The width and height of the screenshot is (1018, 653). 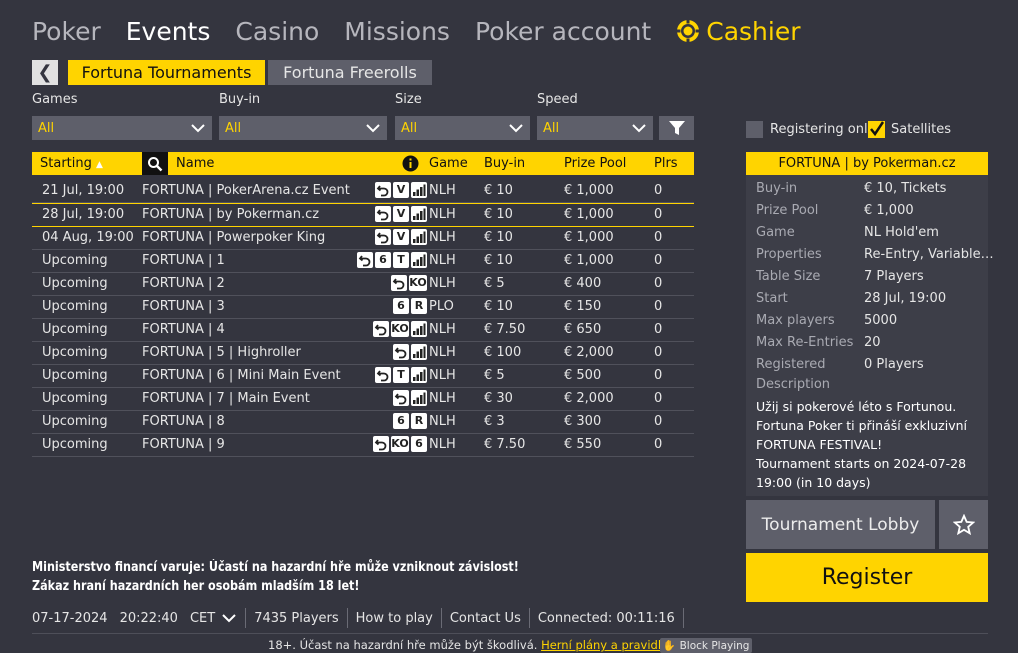 I want to click on row-properties: 6R, so click(x=410, y=306).